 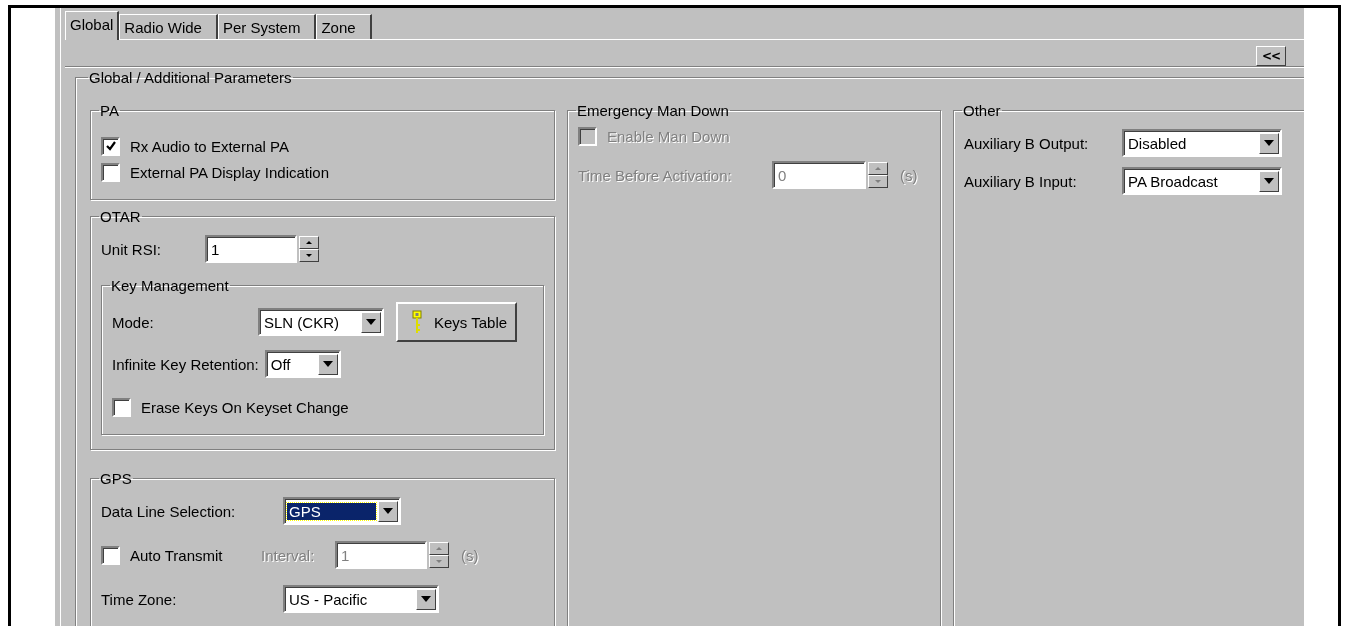 What do you see at coordinates (1027, 143) in the screenshot?
I see `field-label: Auxiliary B Output:` at bounding box center [1027, 143].